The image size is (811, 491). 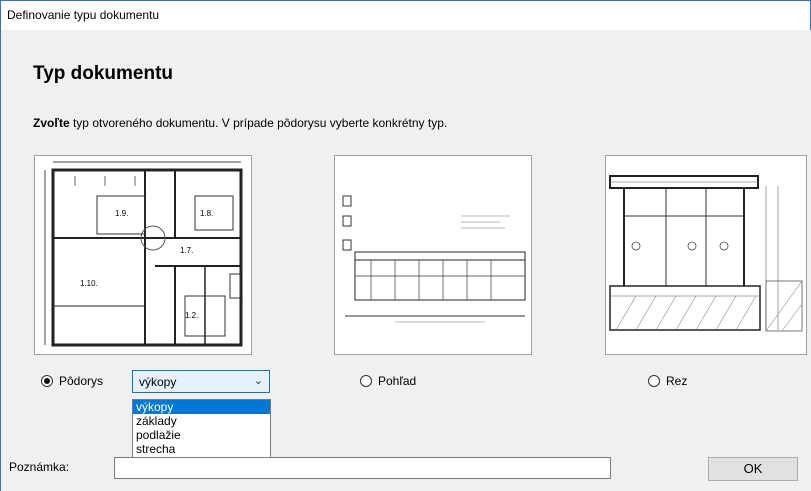 What do you see at coordinates (366, 381) in the screenshot?
I see `radio-pohlad-indicator` at bounding box center [366, 381].